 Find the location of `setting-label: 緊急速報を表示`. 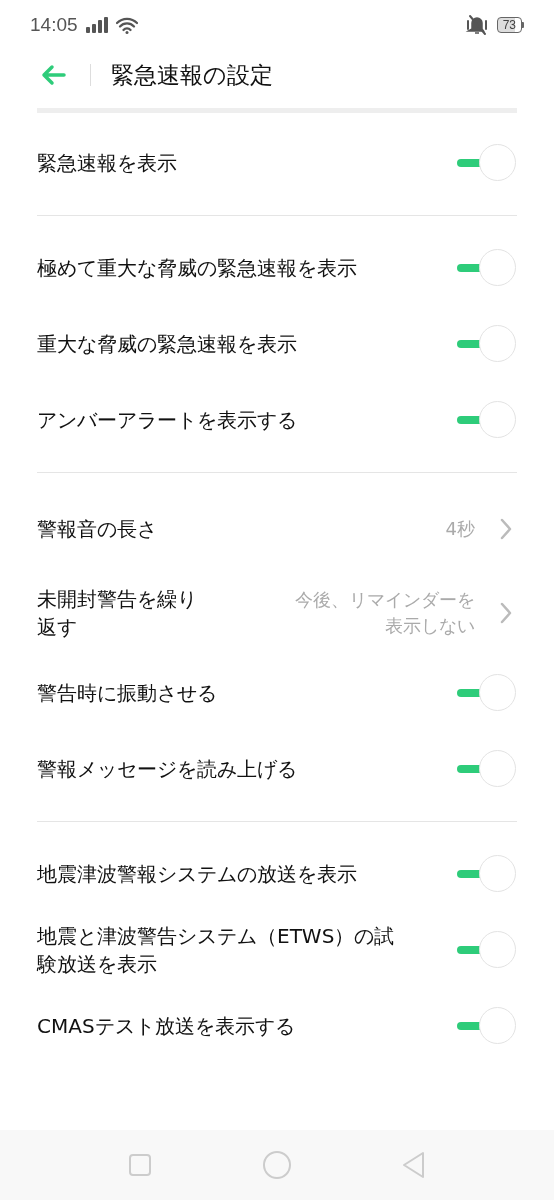

setting-label: 緊急速報を表示 is located at coordinates (107, 163).